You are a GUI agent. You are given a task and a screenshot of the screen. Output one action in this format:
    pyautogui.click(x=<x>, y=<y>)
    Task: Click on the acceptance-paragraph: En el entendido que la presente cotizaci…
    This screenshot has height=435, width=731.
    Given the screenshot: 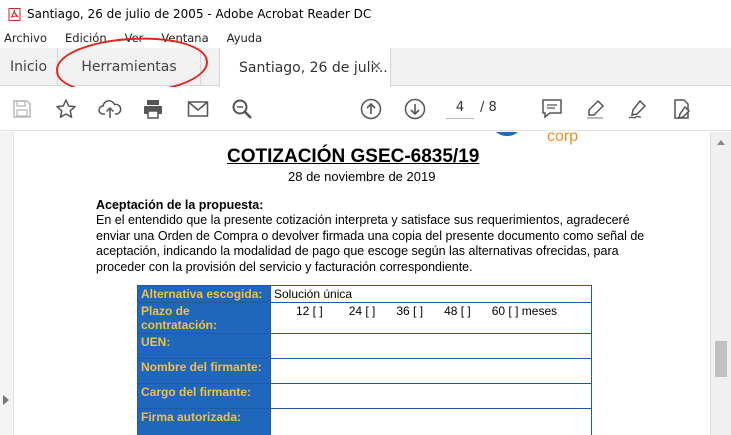 What is the action you would take?
    pyautogui.click(x=370, y=243)
    